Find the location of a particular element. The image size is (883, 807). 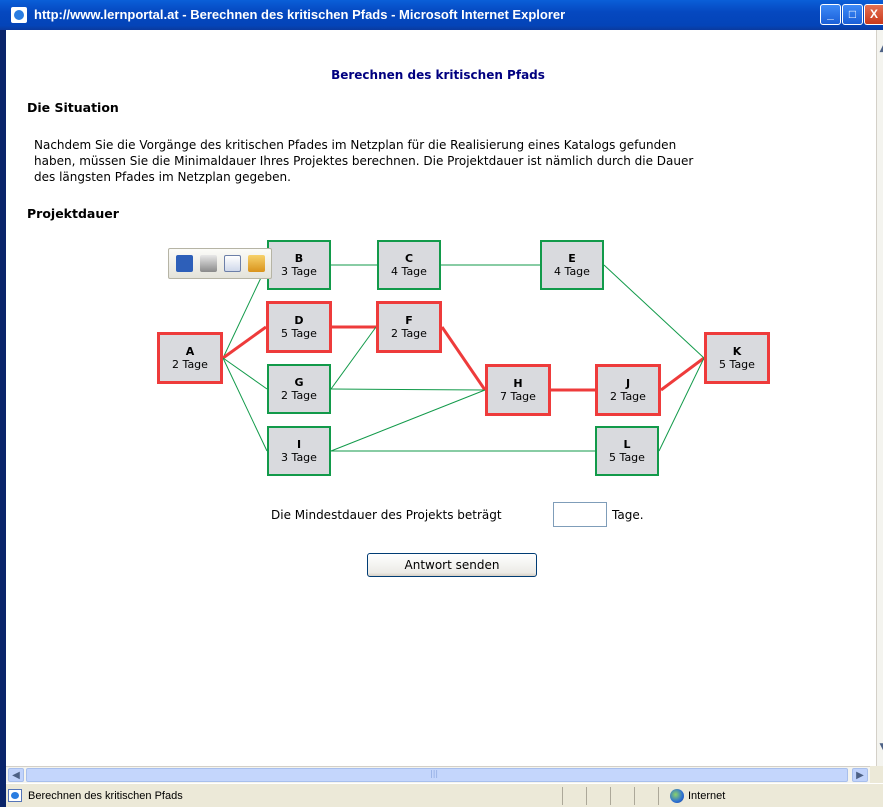

node-label: K is located at coordinates (737, 351).